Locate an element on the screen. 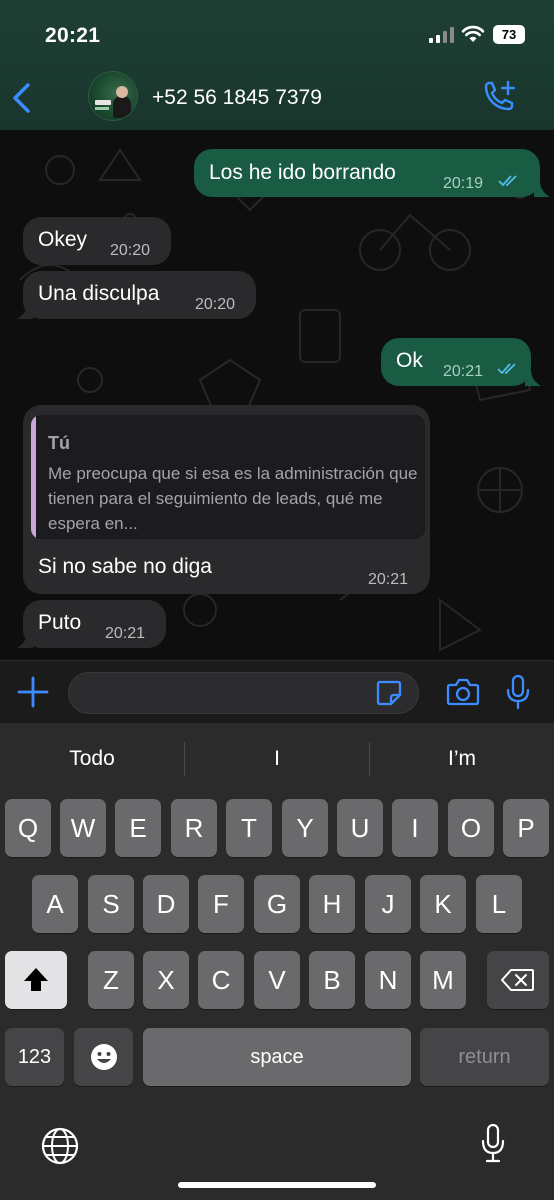 Image resolution: width=554 pixels, height=1200 pixels. status-bar: 20:21 73 is located at coordinates (277, 32).